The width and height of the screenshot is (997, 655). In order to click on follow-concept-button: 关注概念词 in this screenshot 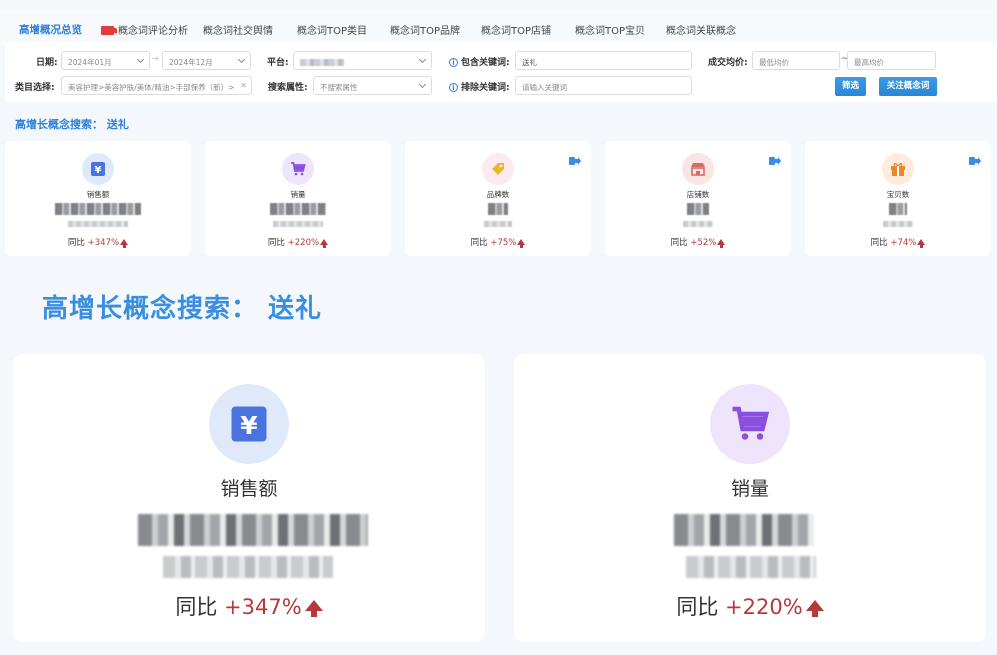, I will do `click(908, 86)`.